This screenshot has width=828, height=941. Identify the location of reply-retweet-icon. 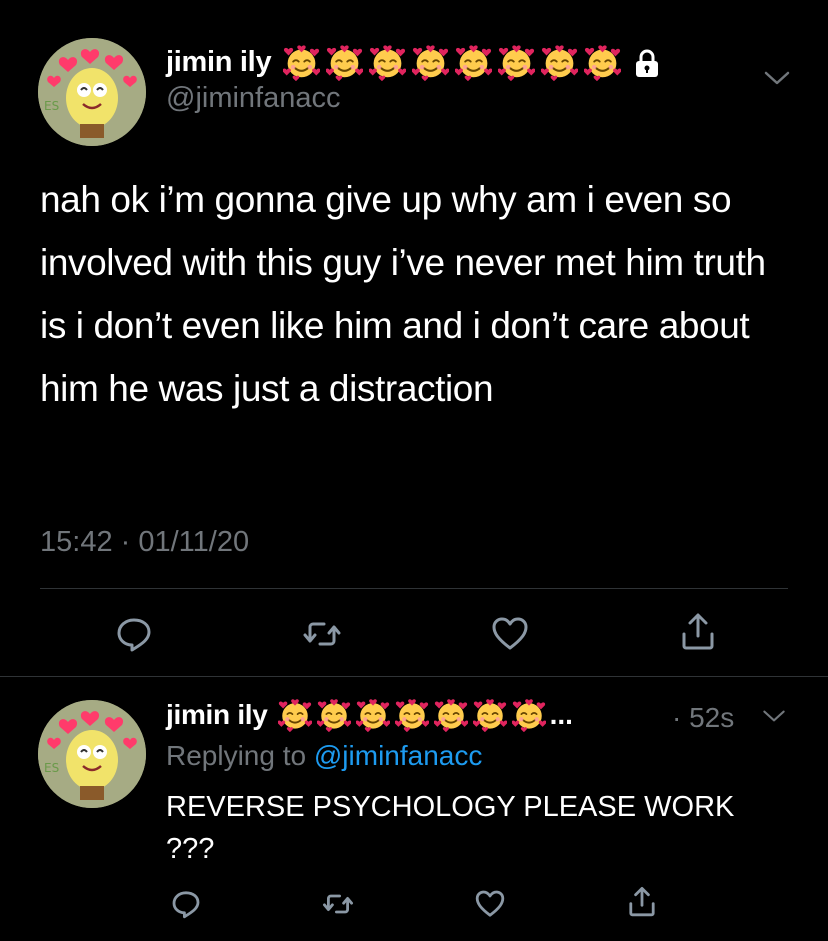
(338, 904).